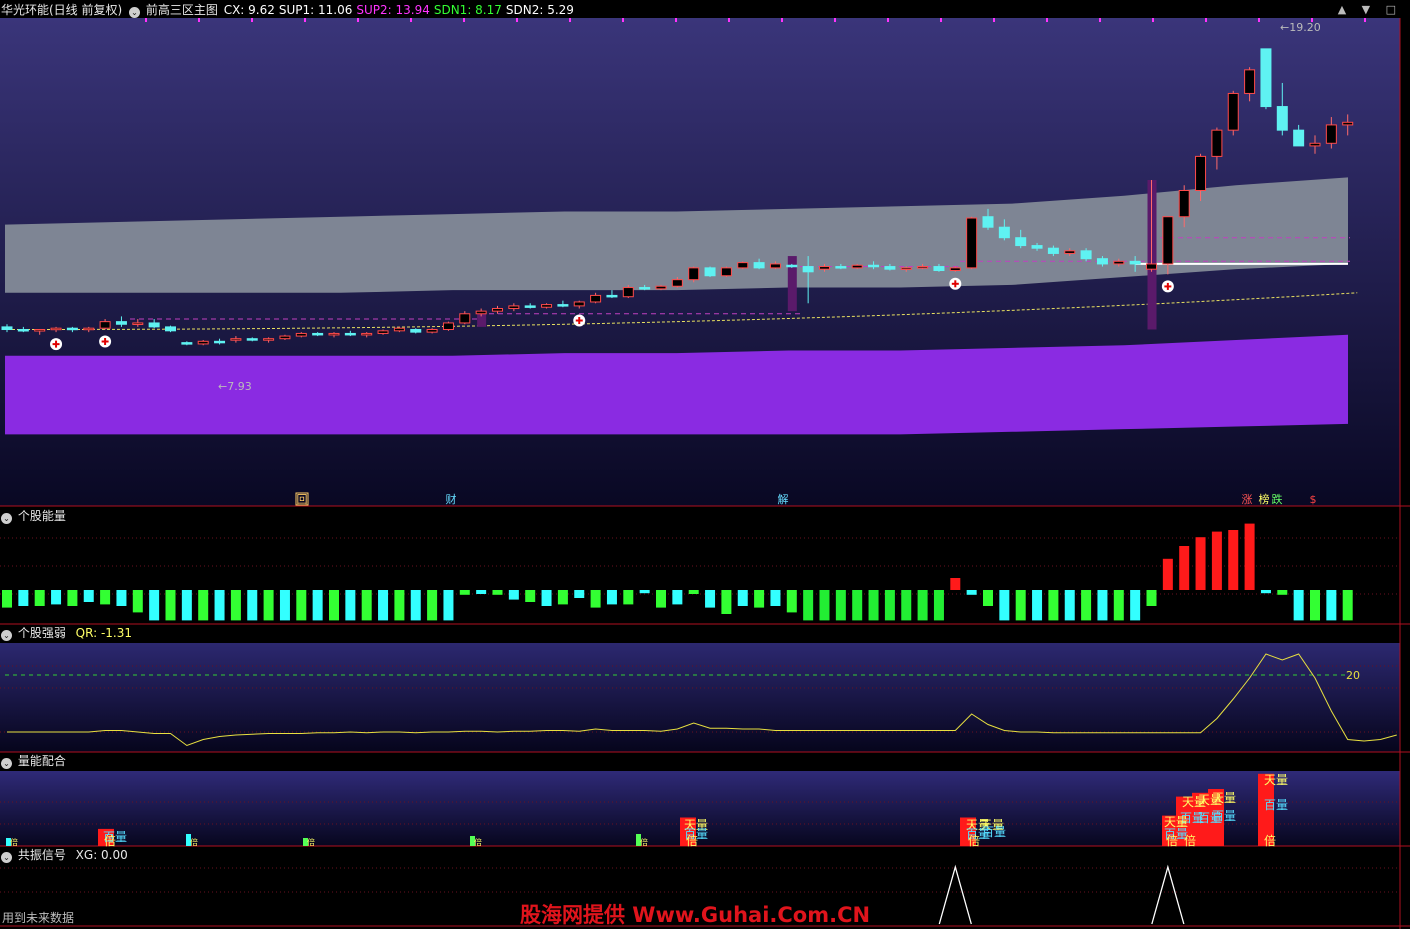 The width and height of the screenshot is (1410, 929). Describe the element at coordinates (955, 894) in the screenshot. I see `signal-peak` at that location.